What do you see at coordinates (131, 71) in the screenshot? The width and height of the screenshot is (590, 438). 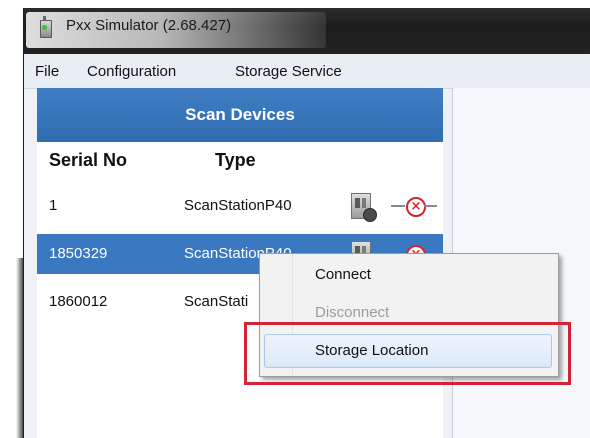 I see `menu-configuration: Configuration` at bounding box center [131, 71].